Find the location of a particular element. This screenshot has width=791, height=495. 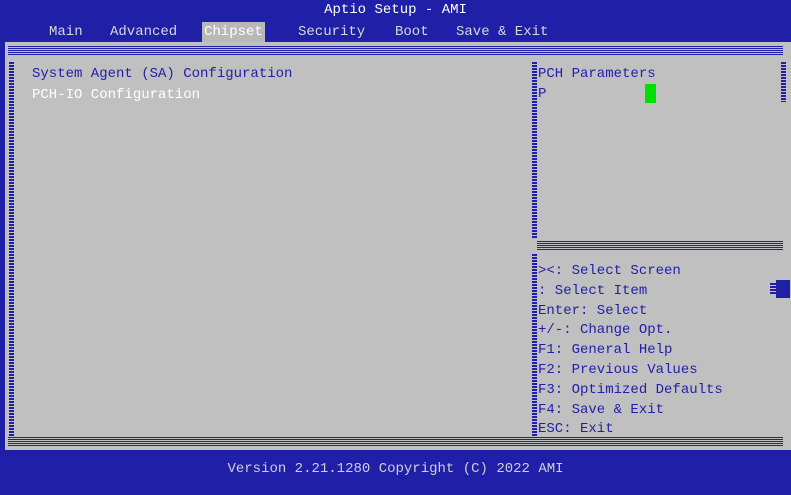

help-body-text: P is located at coordinates (542, 94).